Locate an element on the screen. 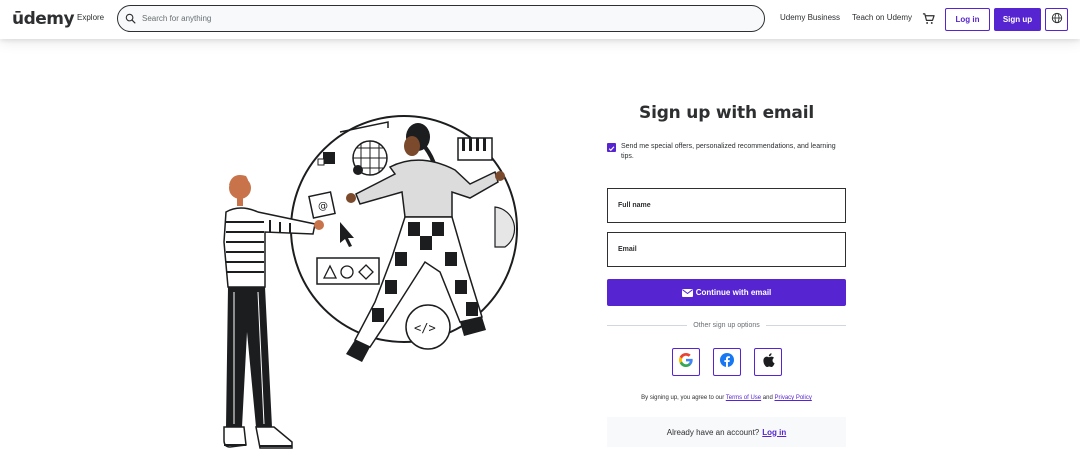  google-signup-button is located at coordinates (686, 362).